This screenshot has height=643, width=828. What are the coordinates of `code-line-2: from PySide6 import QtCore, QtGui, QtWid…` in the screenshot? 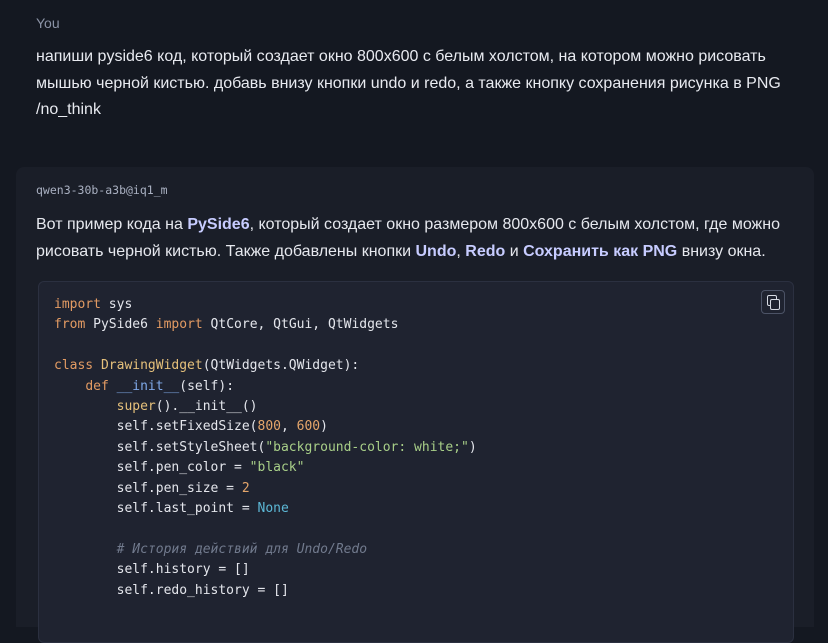 It's located at (226, 325).